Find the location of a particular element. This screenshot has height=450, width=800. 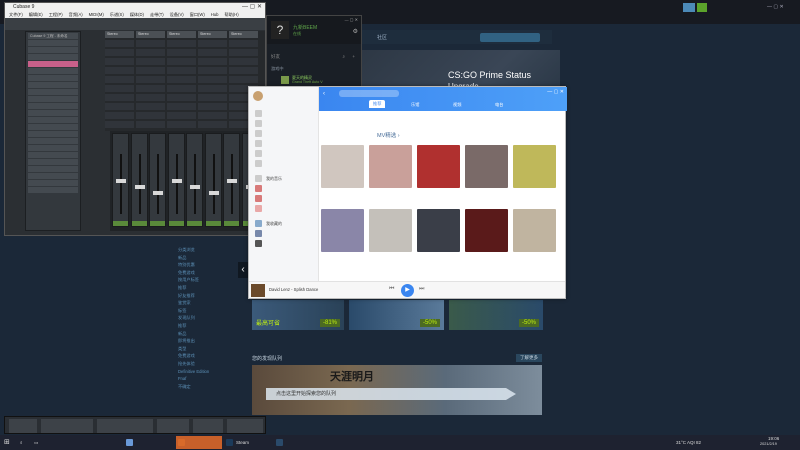

sidebar-item: 我收藏的 is located at coordinates (283, 223).